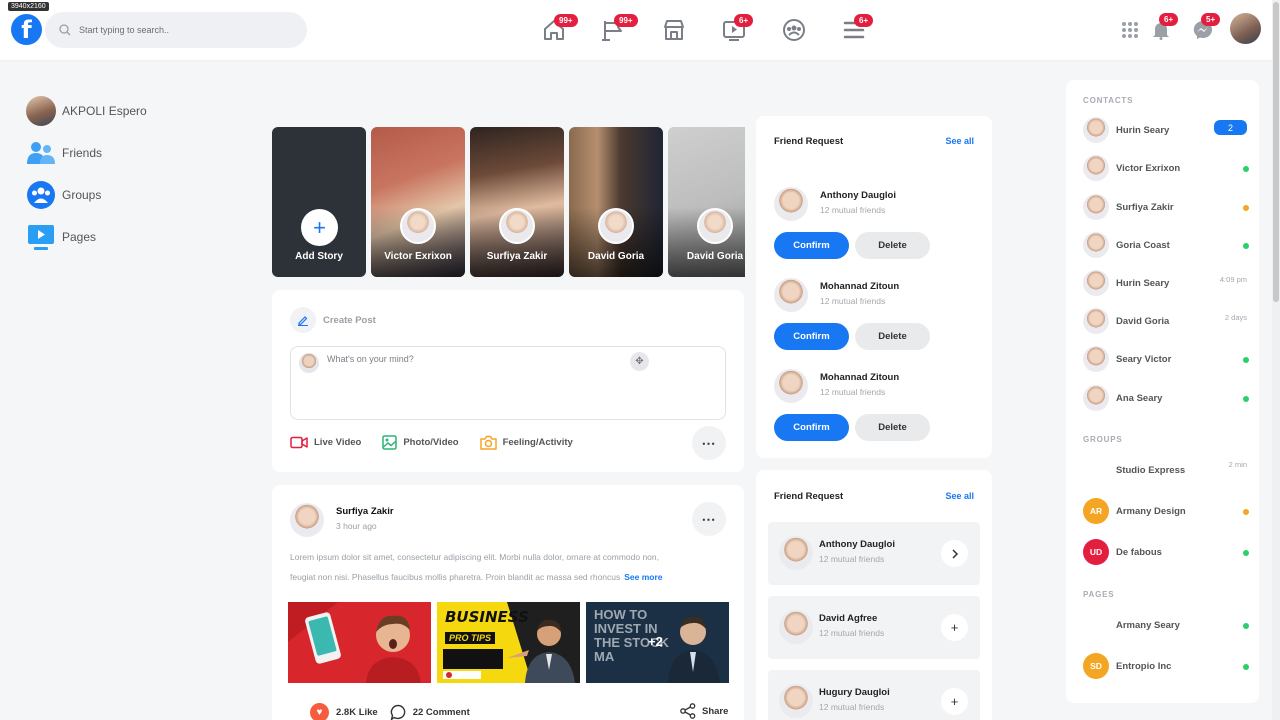 The height and width of the screenshot is (720, 1280). Describe the element at coordinates (954, 553) in the screenshot. I see `chevron-right-icon` at that location.